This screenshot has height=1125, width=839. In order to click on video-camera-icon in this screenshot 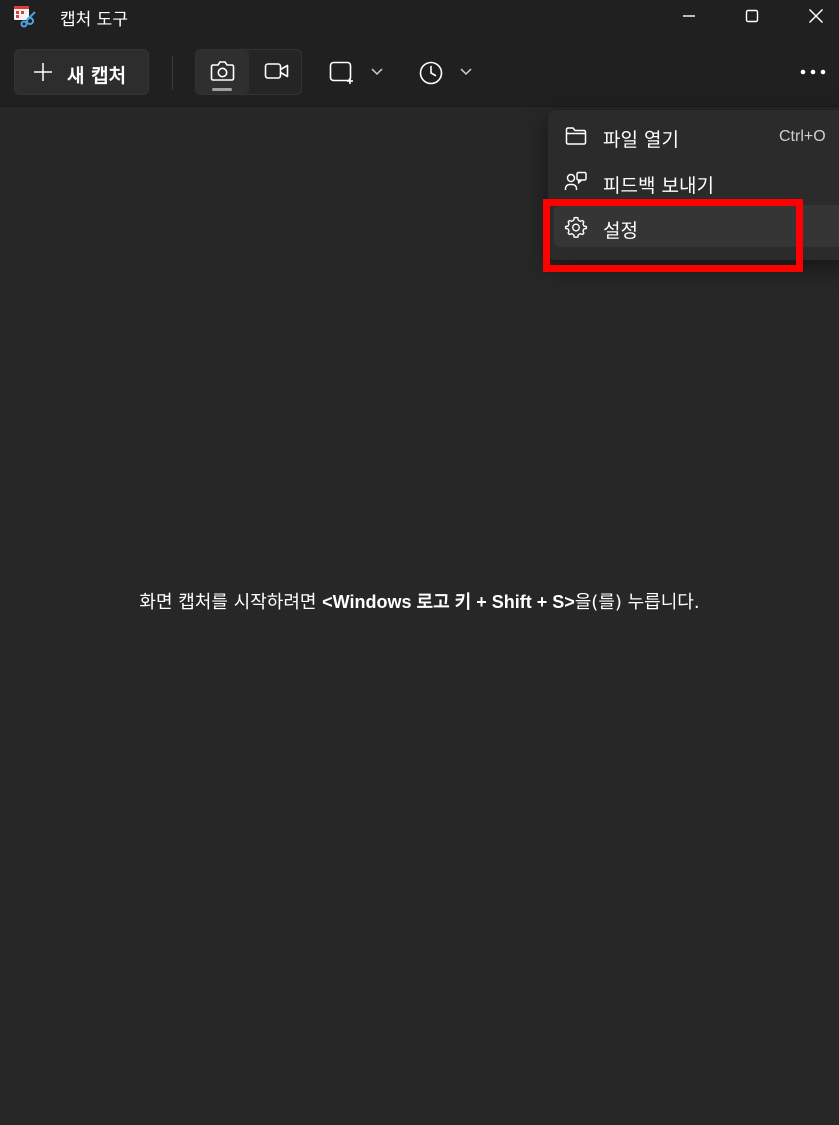, I will do `click(276, 71)`.